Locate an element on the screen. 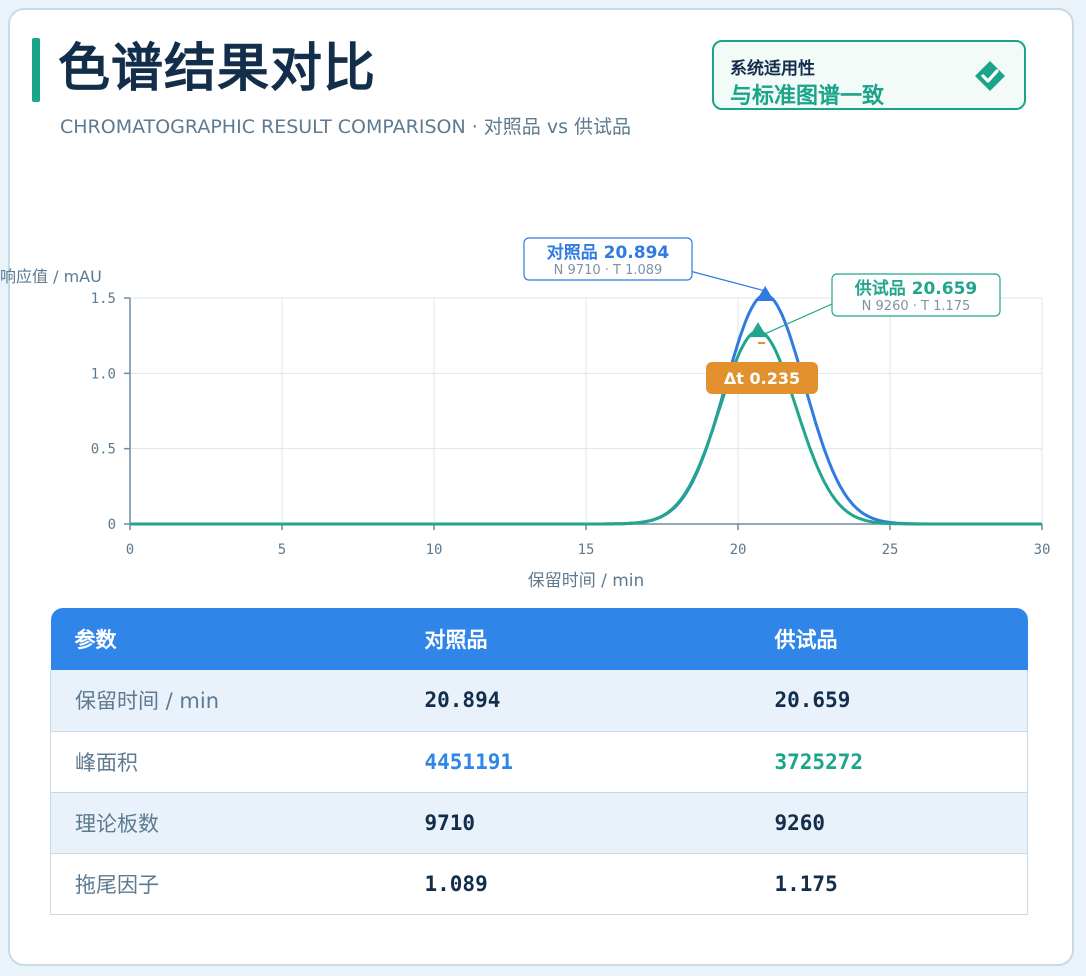  y-tick-label: 1.0 is located at coordinates (103, 374).